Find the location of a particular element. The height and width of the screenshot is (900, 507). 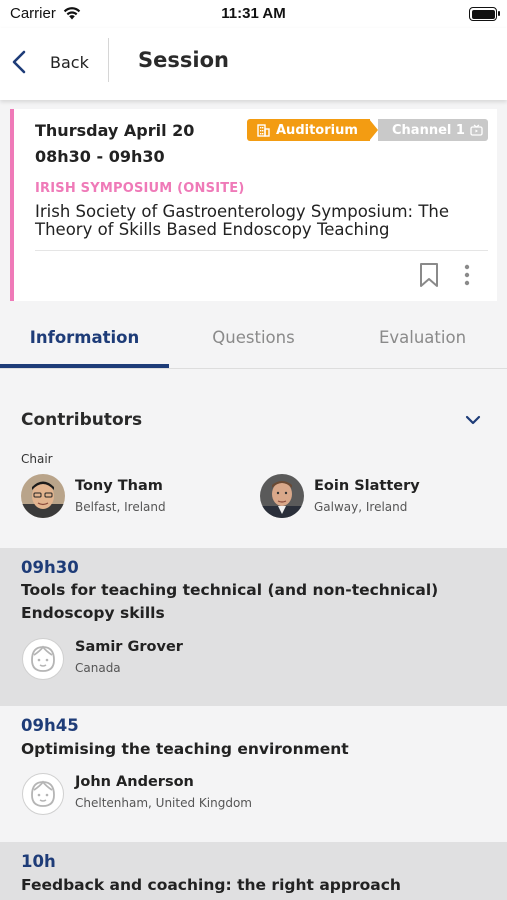

room-label: Auditorium is located at coordinates (317, 130).